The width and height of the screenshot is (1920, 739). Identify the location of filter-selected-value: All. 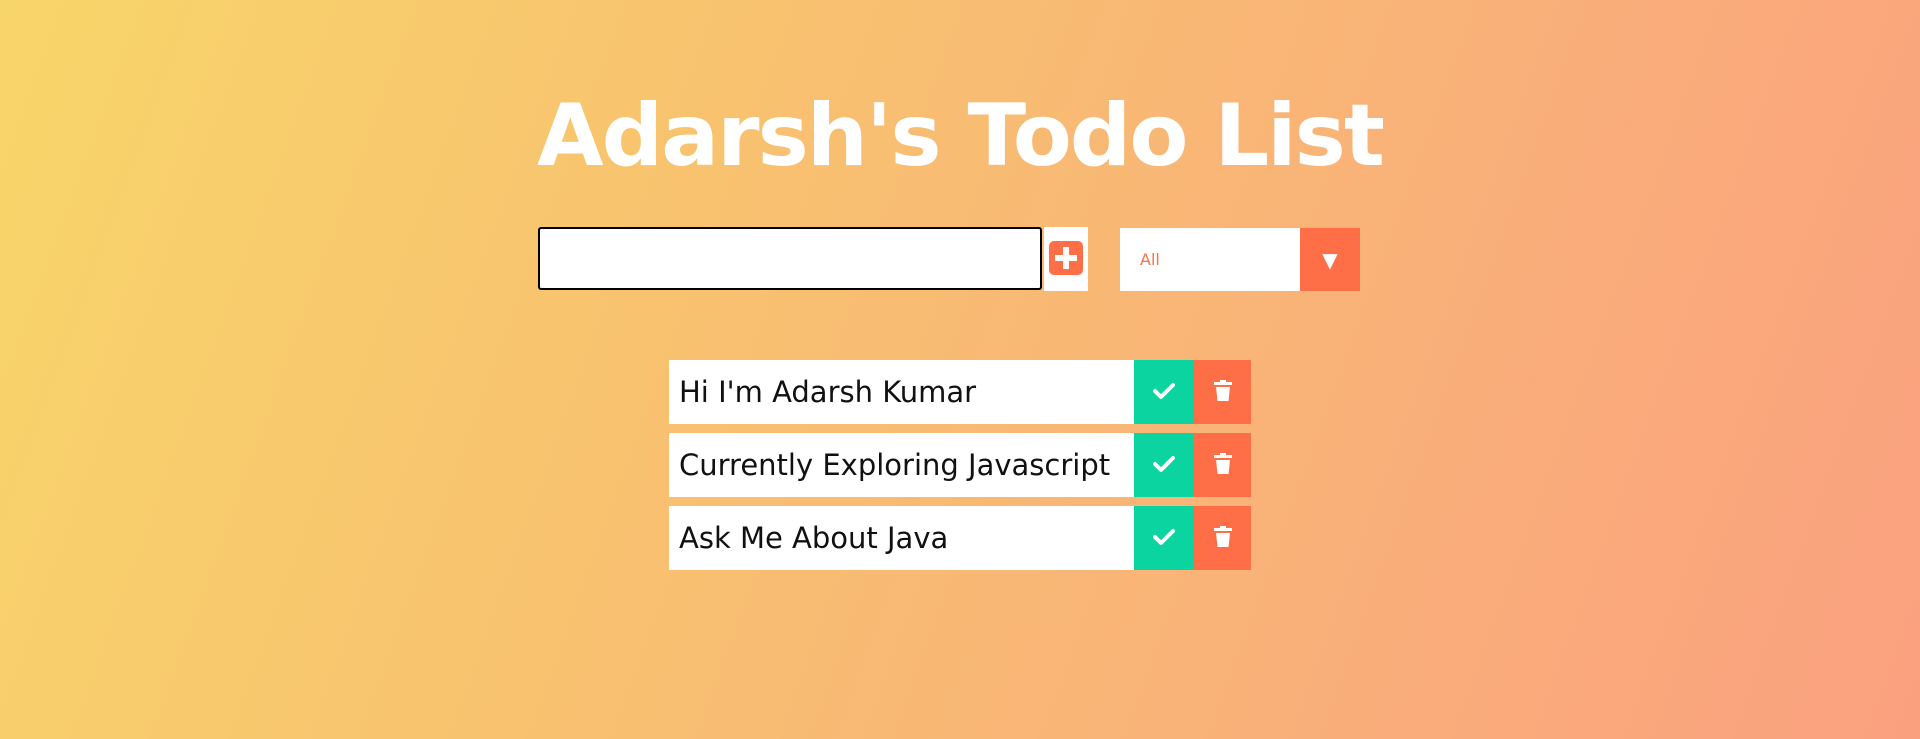
(1150, 259).